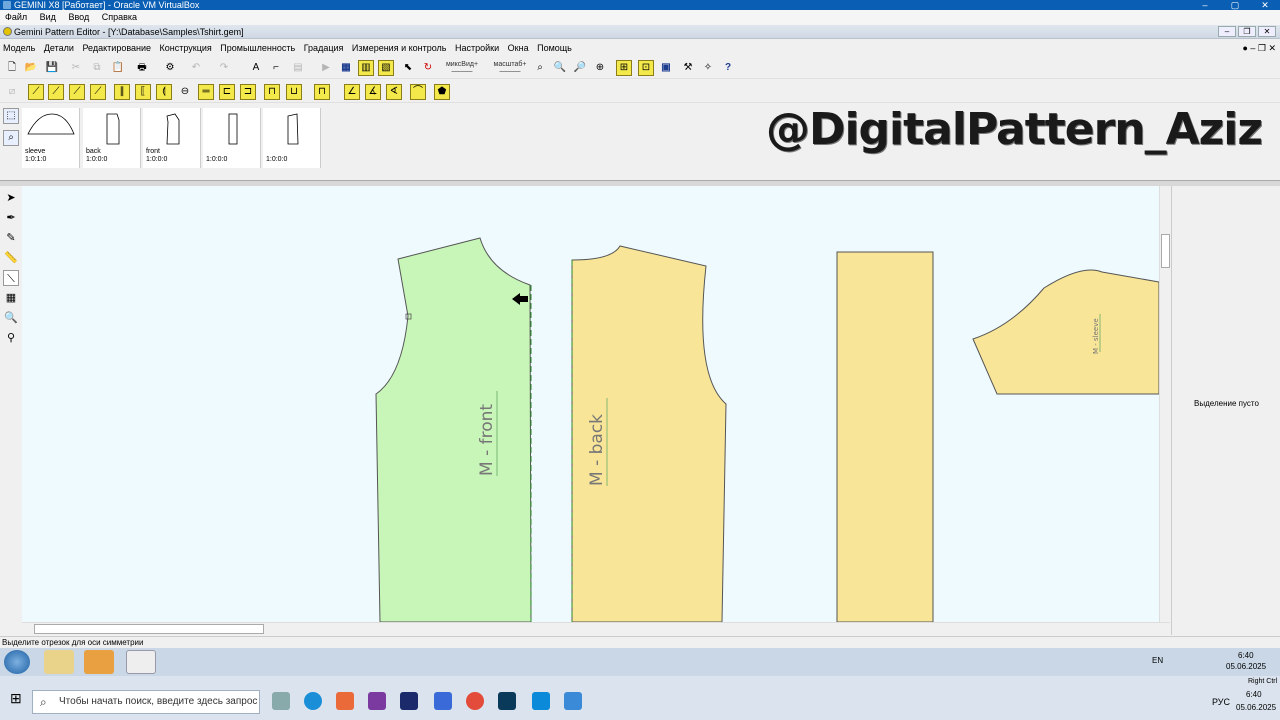 The height and width of the screenshot is (720, 1280). What do you see at coordinates (646, 68) in the screenshot?
I see `piece-props-icon: ⊡` at bounding box center [646, 68].